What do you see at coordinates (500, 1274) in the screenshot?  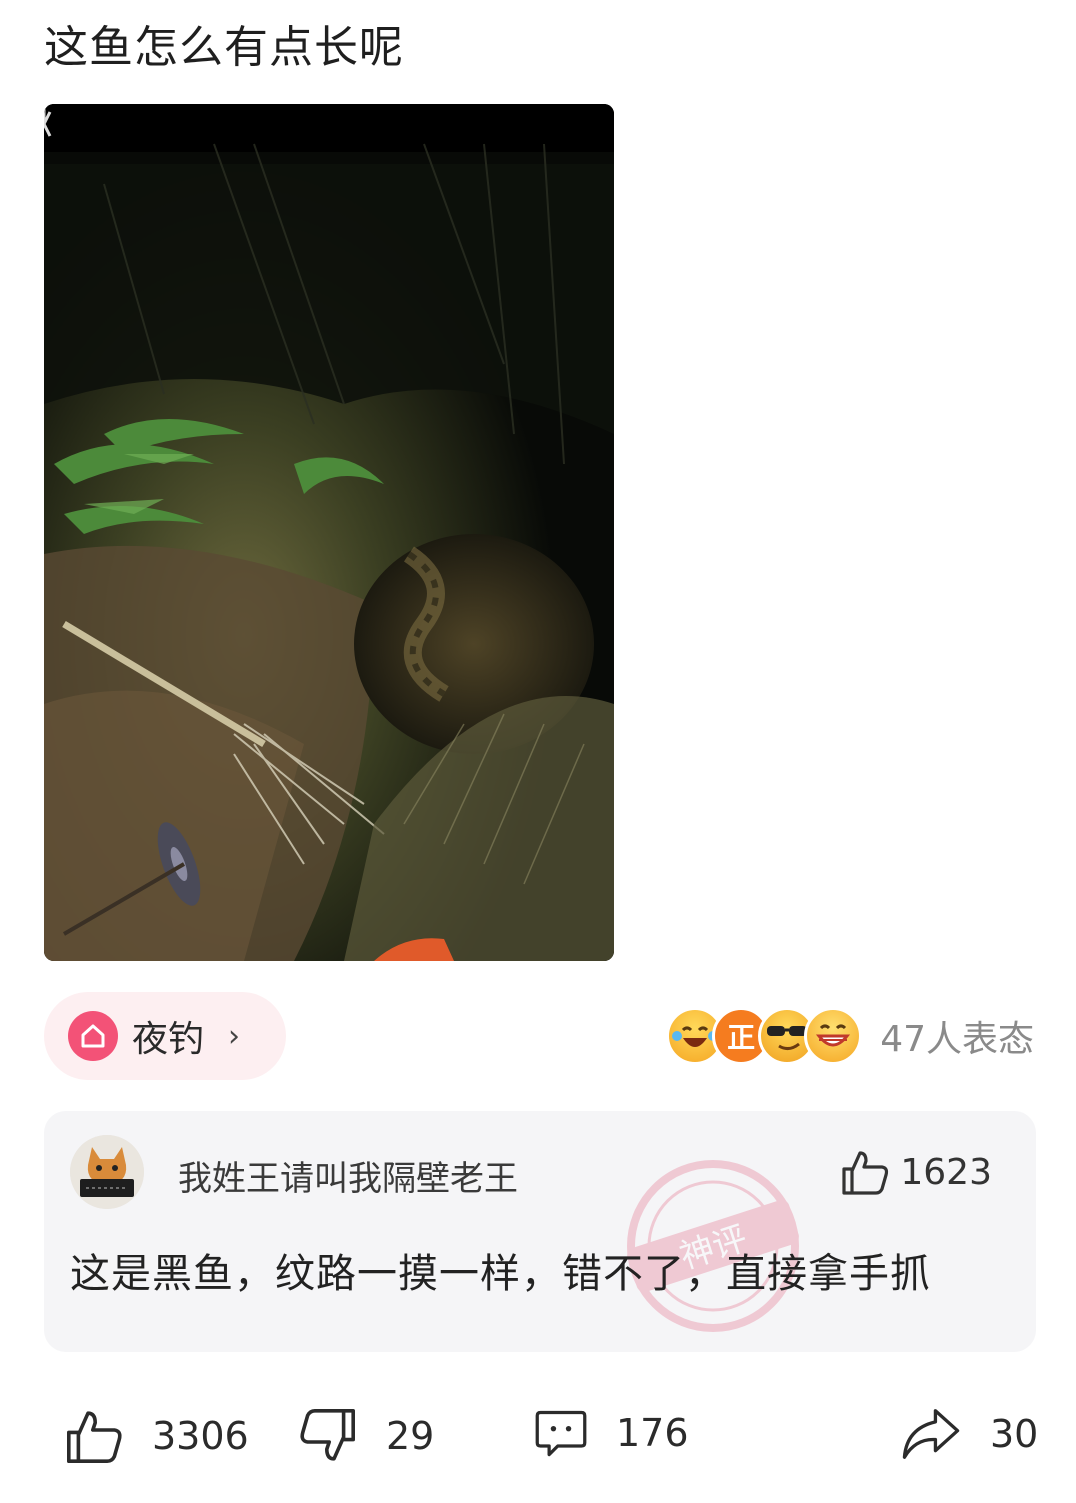 I see `comment-text: 这是黑鱼，纹路一摸一样，错不了，直接拿手抓` at bounding box center [500, 1274].